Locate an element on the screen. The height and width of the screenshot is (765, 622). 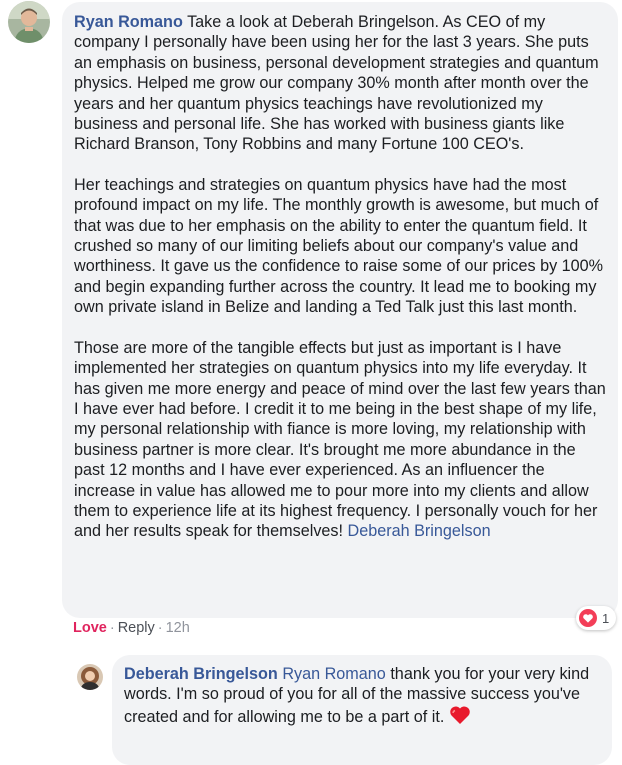
reply-button: Reply is located at coordinates (136, 628).